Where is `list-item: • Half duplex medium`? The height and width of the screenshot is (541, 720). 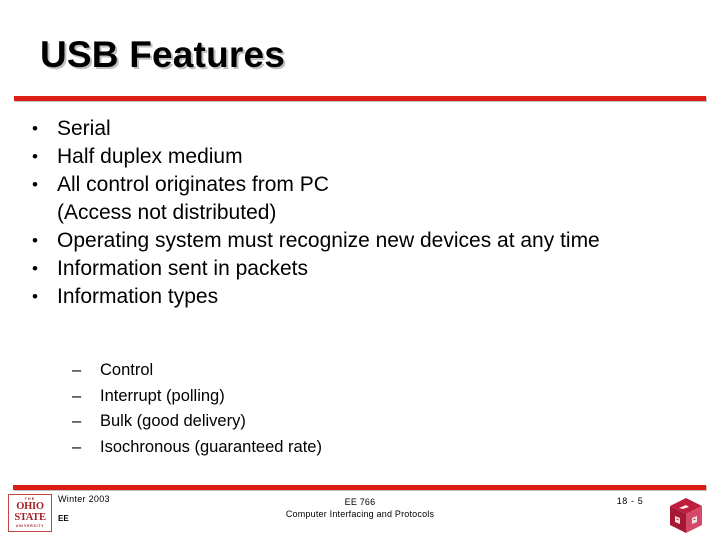
list-item: • Half duplex medium is located at coordinates (362, 157).